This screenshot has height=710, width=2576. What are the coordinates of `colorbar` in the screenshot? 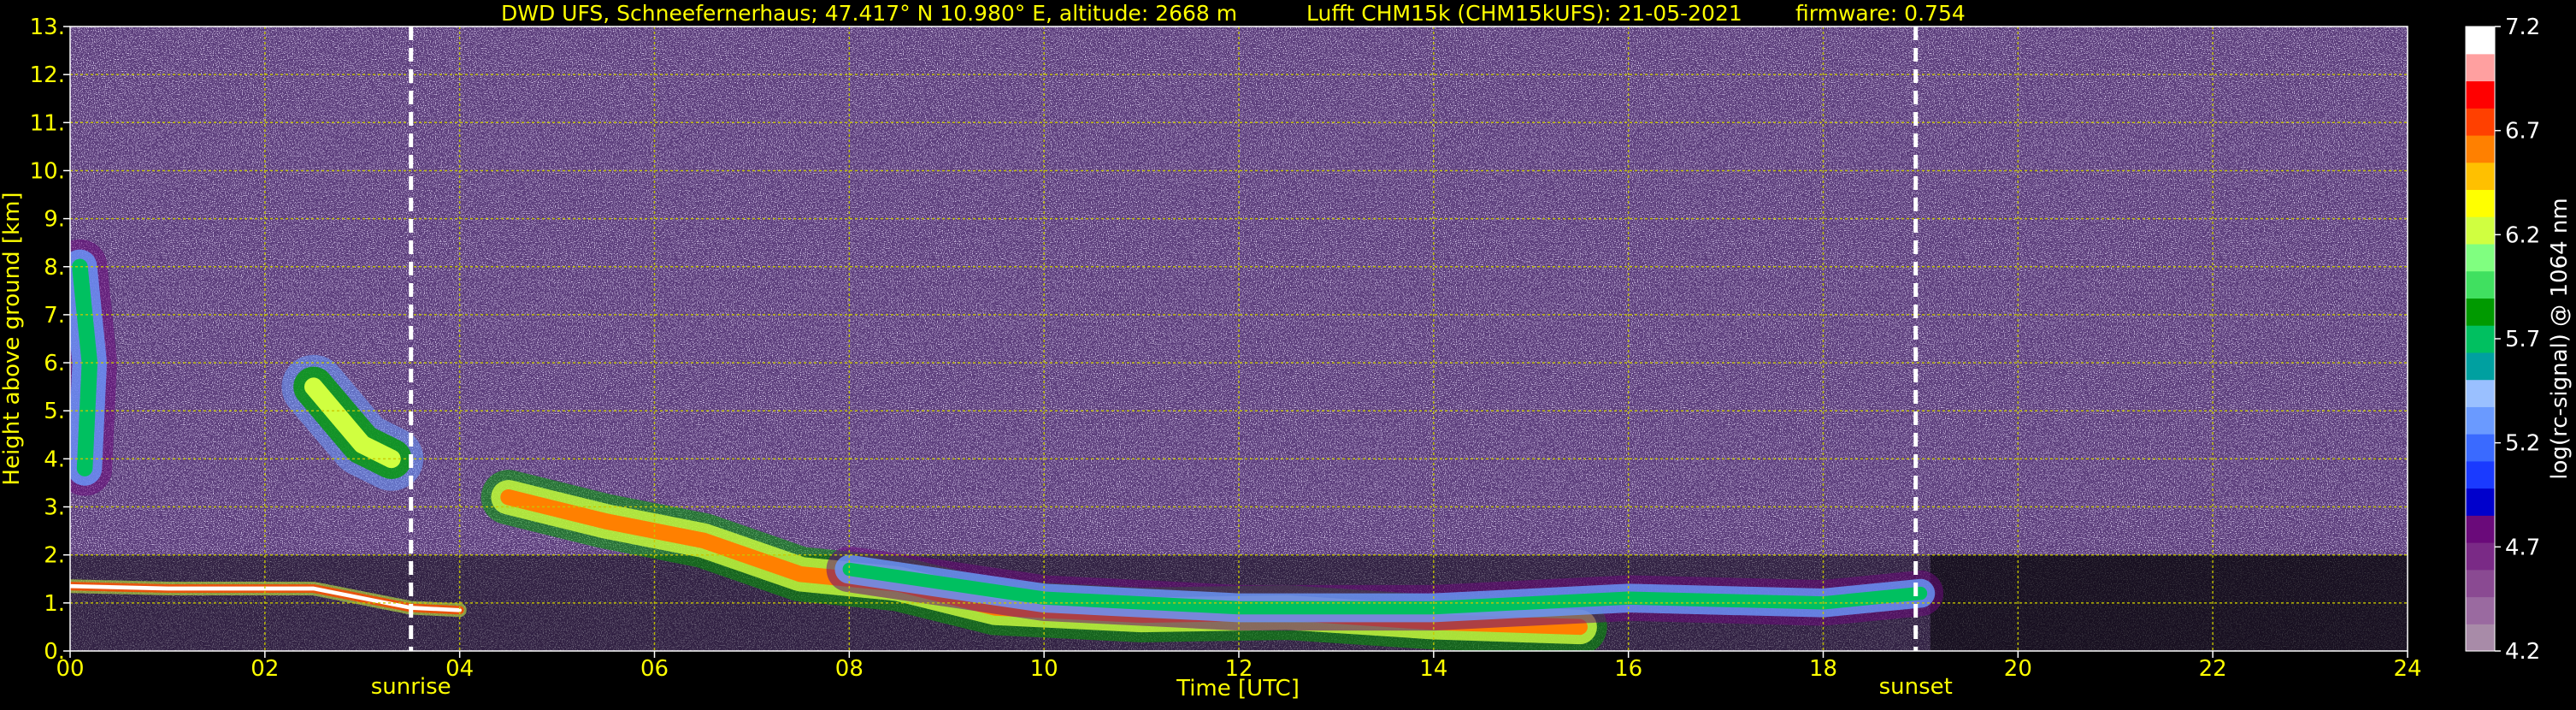 It's located at (2480, 339).